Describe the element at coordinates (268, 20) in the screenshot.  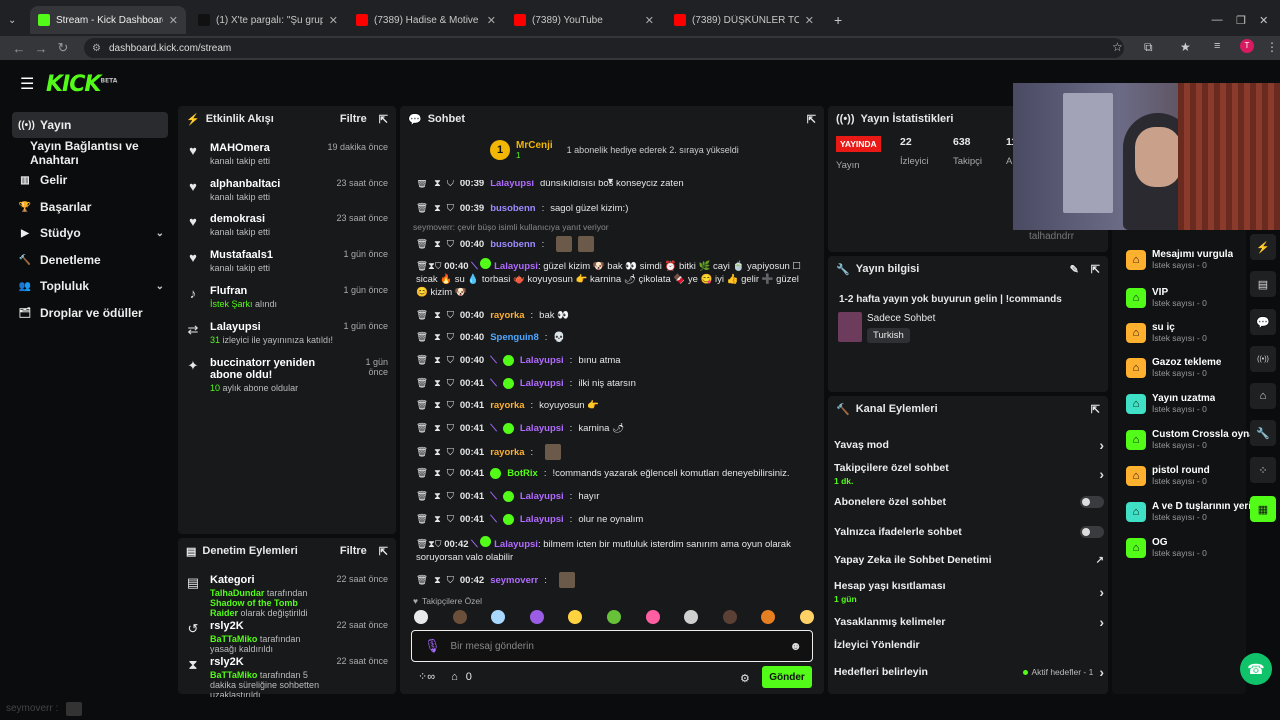
I see `browser-tab: (1) X'te pargalı: "Şu grupta tek ✕` at that location.